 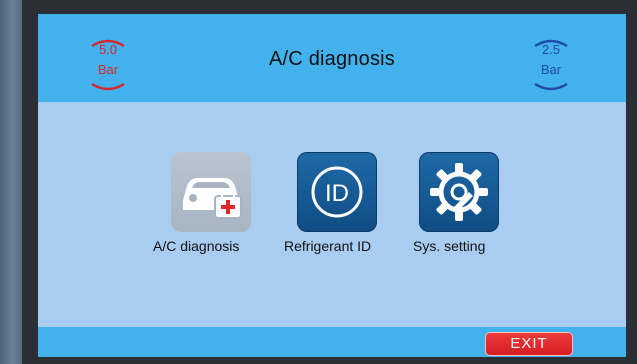 I want to click on low-pressure-value: 2.5, so click(x=551, y=49).